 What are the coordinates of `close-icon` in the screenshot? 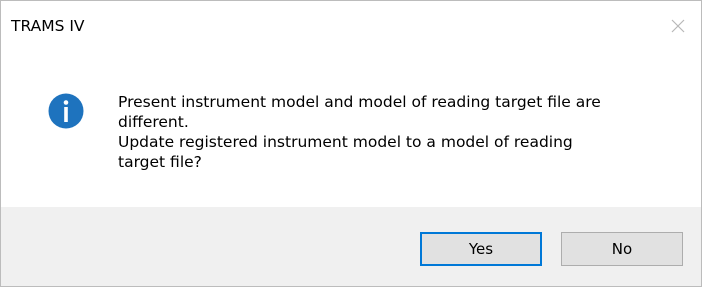 It's located at (678, 28).